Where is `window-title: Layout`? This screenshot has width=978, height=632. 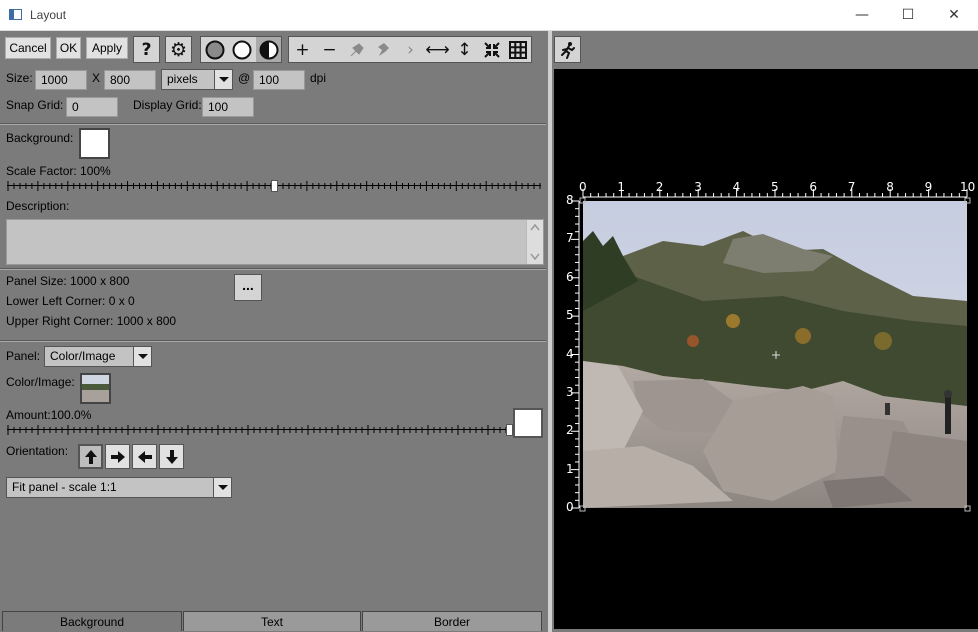
window-title: Layout is located at coordinates (48, 15).